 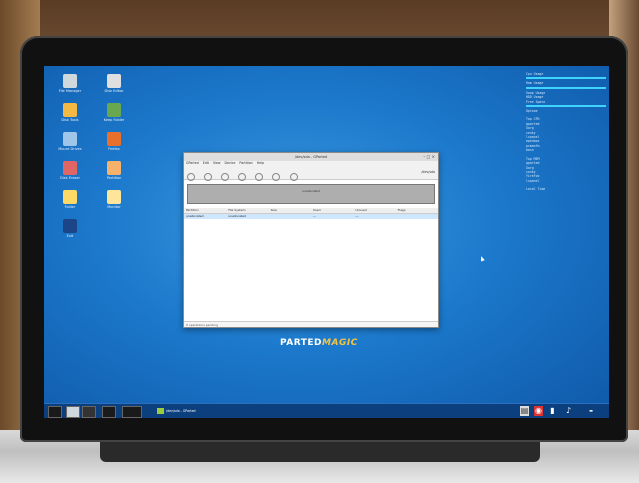 I want to click on desktop-icon-label: Exit, so click(x=70, y=236).